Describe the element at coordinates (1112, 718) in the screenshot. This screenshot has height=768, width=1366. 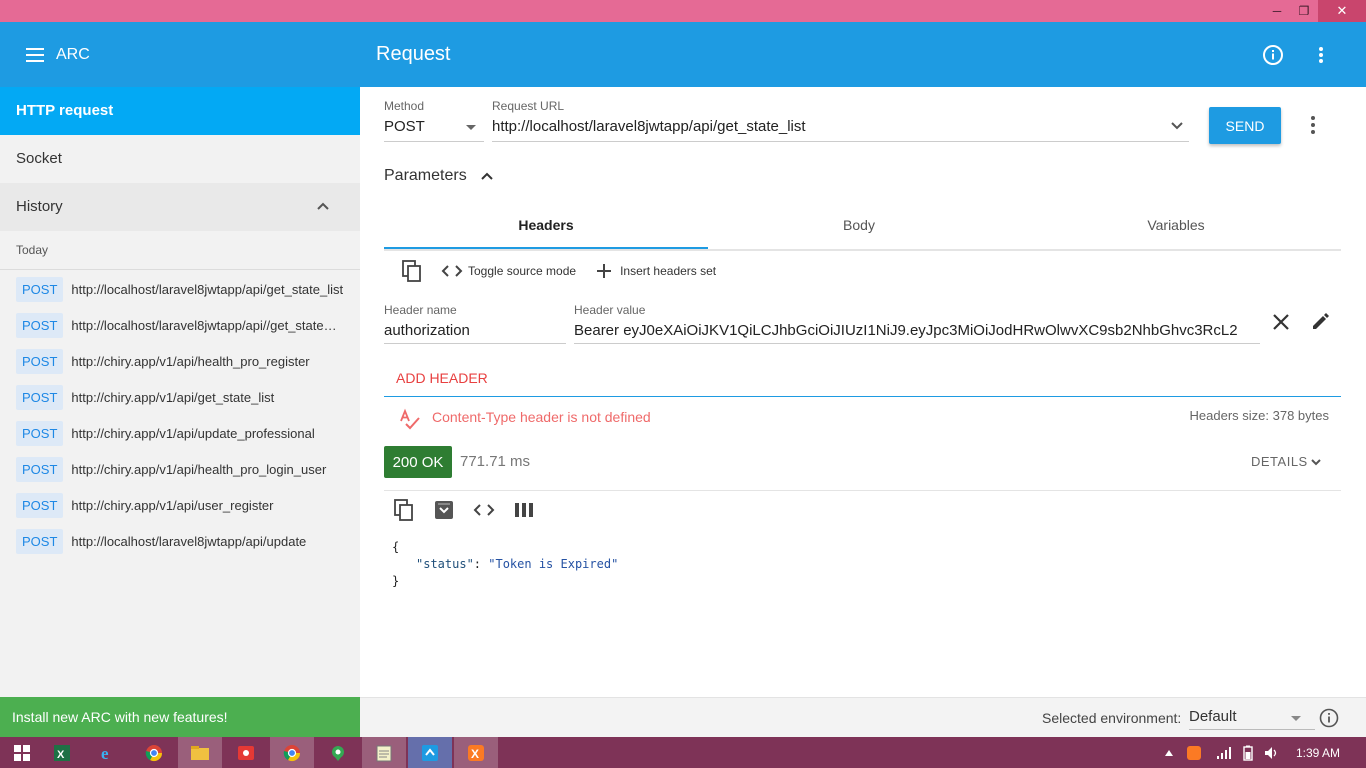
I see `environment-label: Selected environment:` at that location.